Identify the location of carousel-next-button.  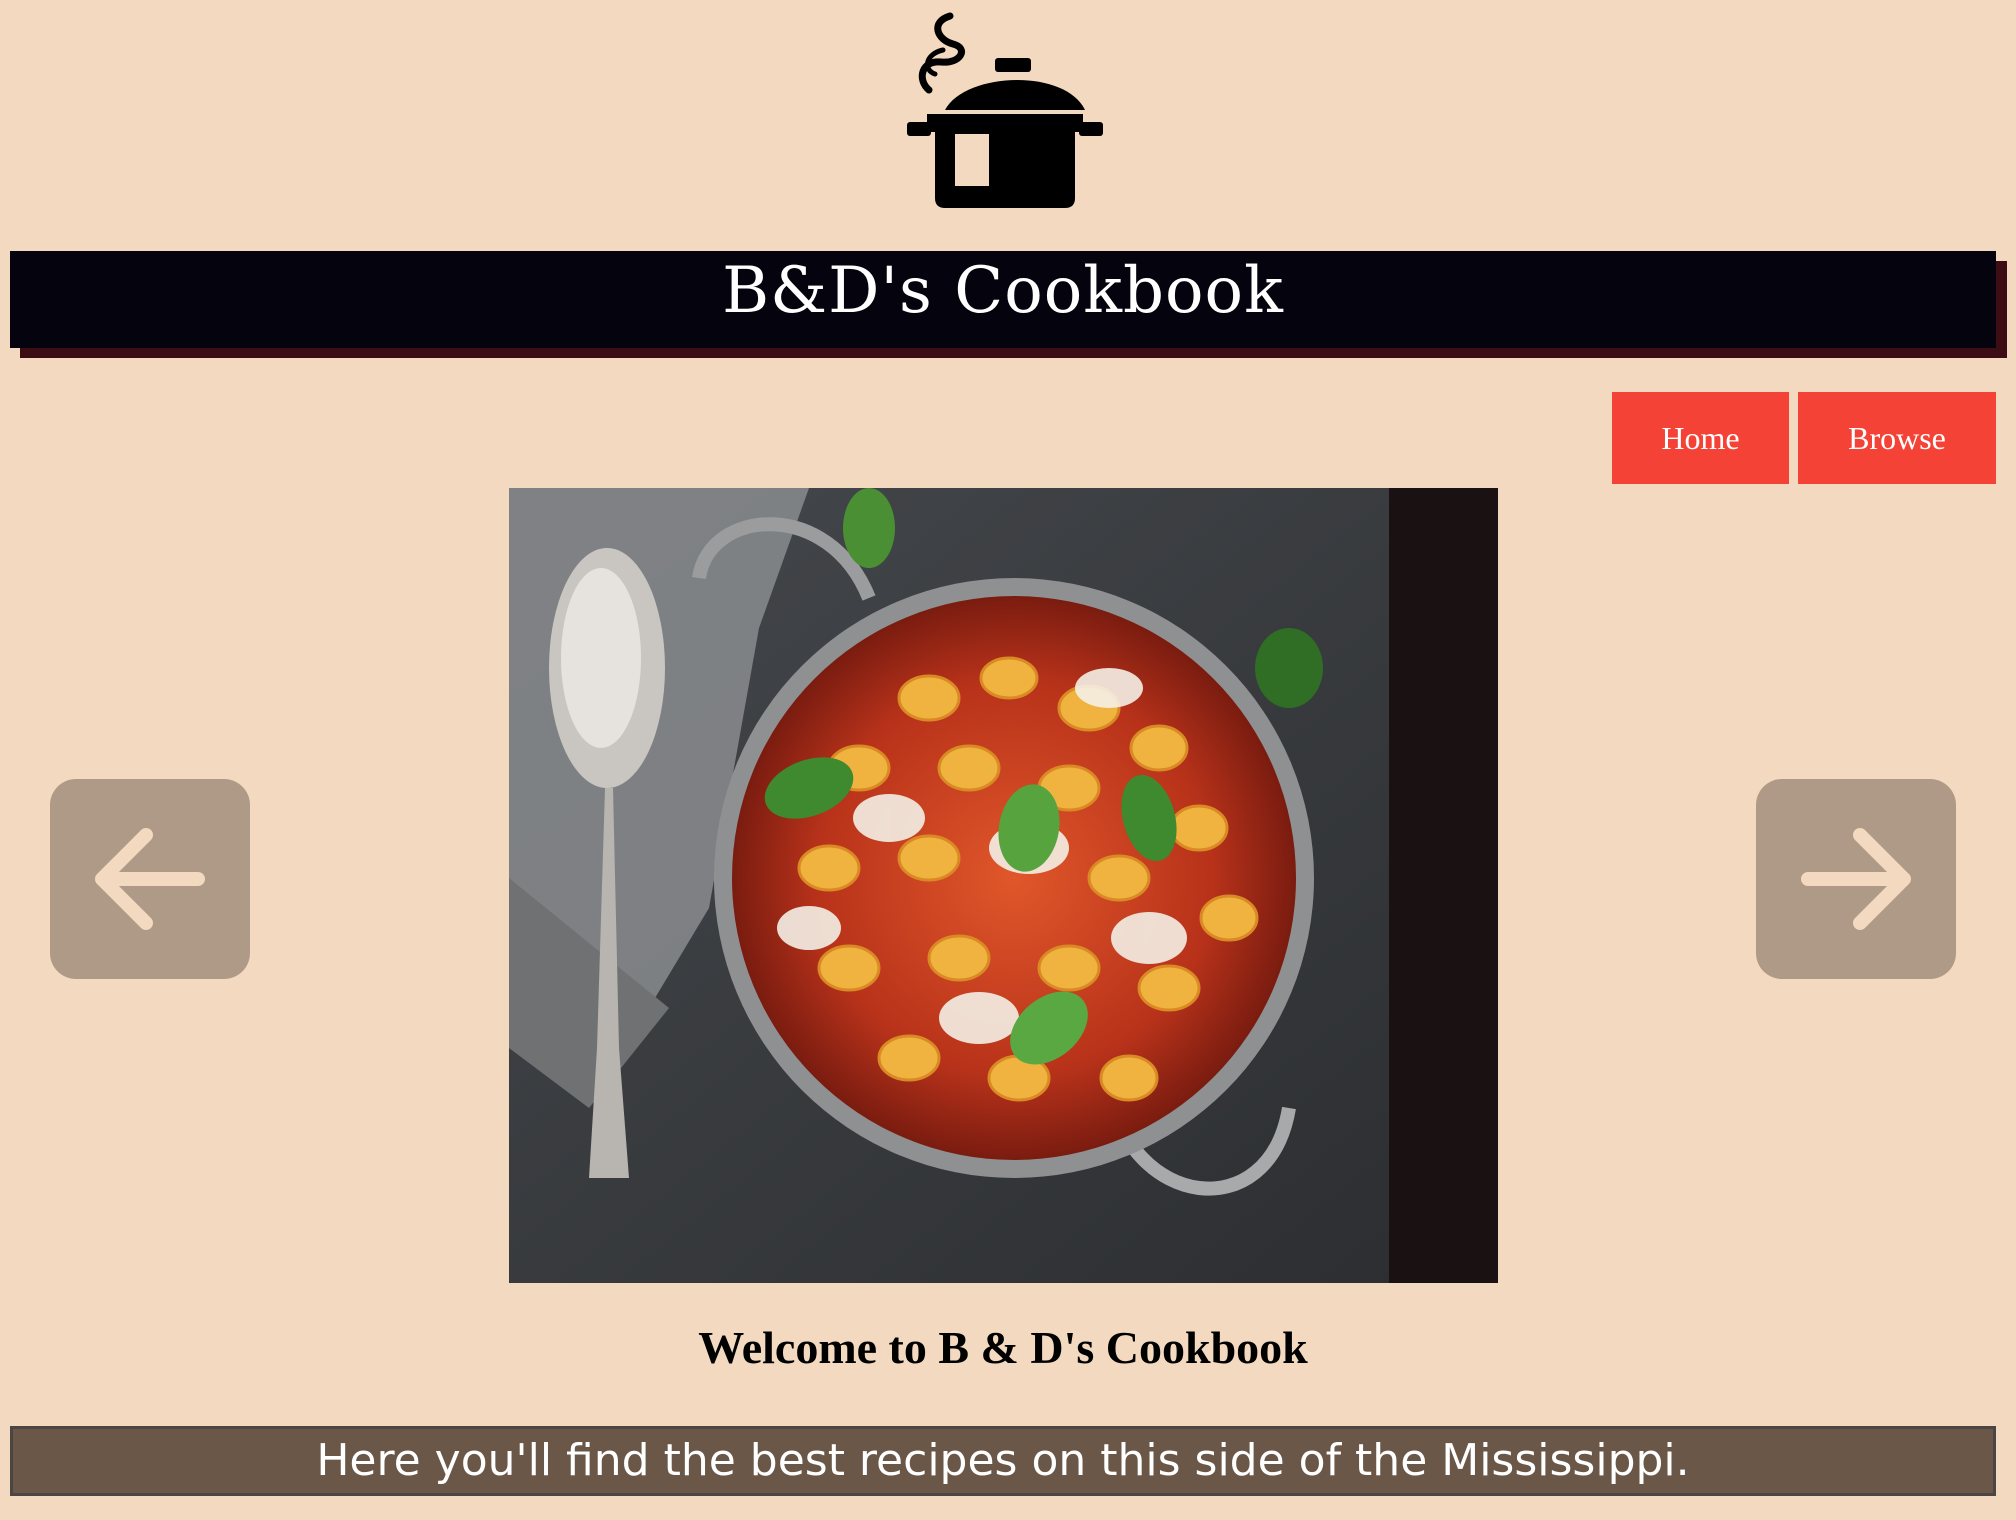
(1856, 879).